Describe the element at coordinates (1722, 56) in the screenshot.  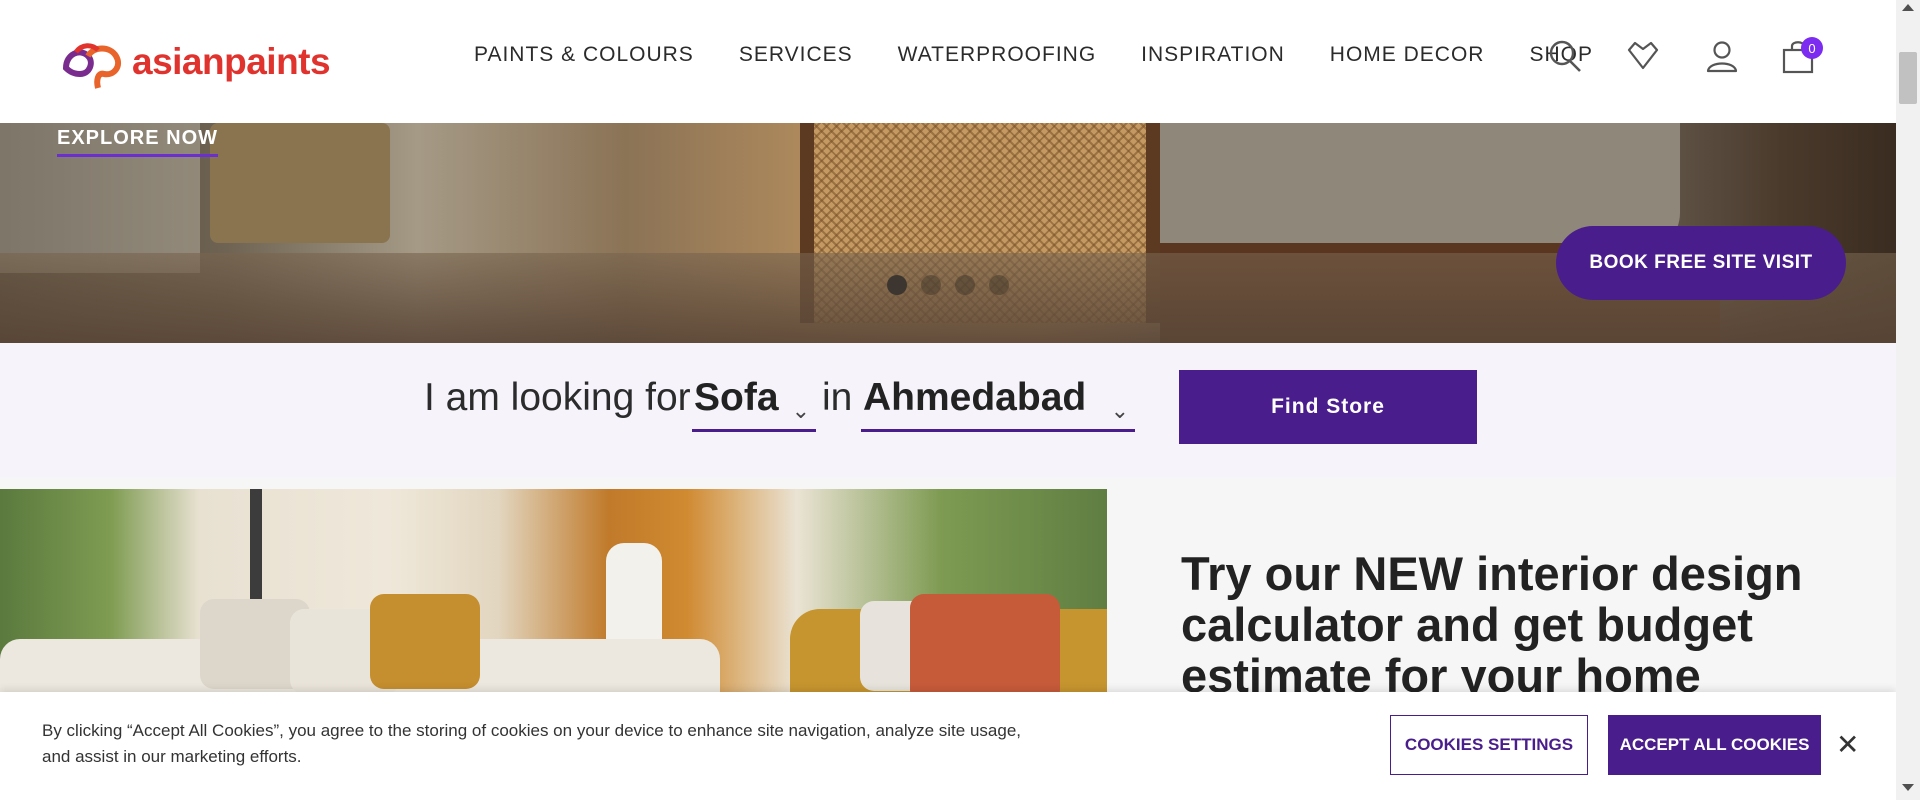
I see `user-icon` at that location.